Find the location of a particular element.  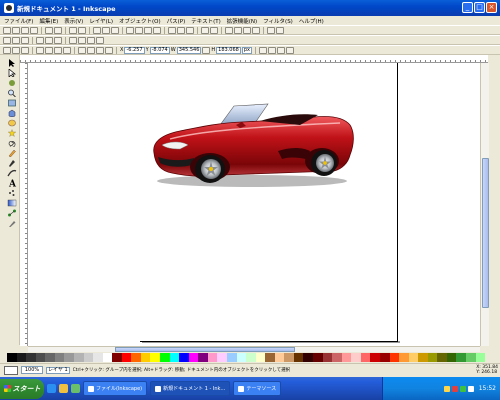

zoom-selection-icon is located at coordinates (130, 30).